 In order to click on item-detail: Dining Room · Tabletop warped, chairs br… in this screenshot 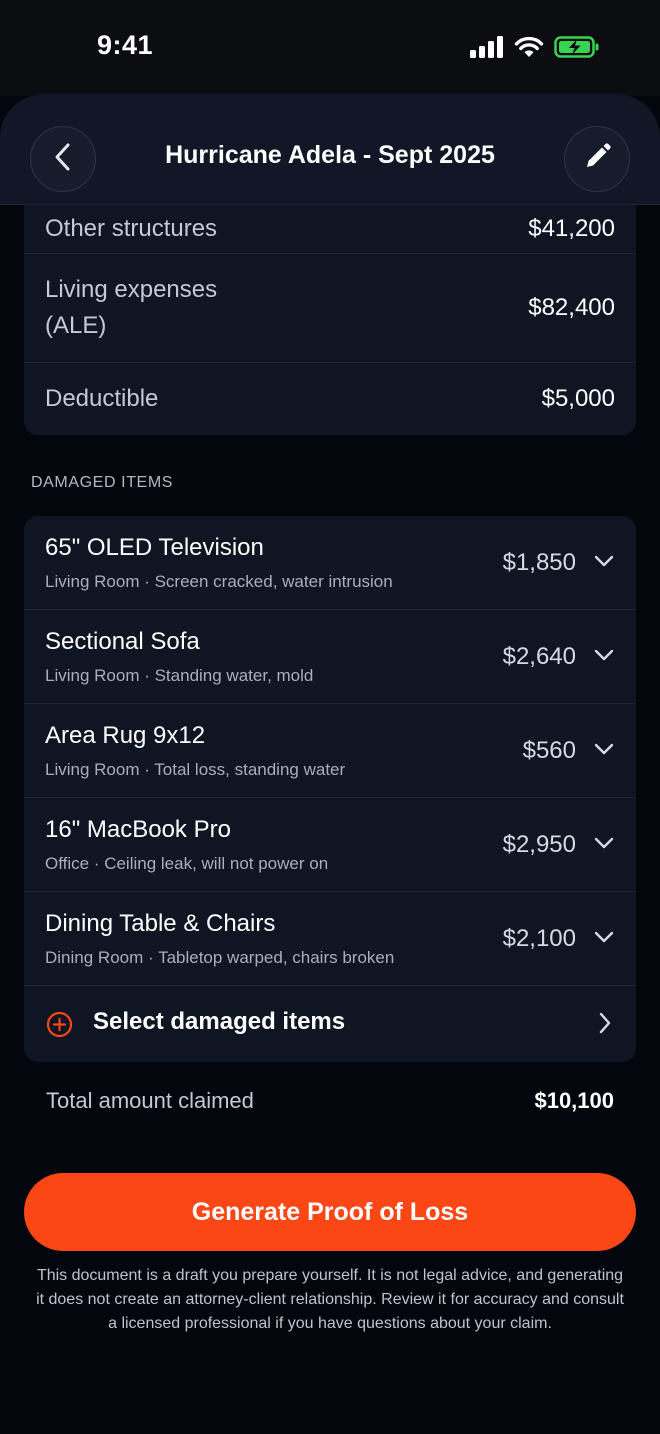, I will do `click(220, 957)`.